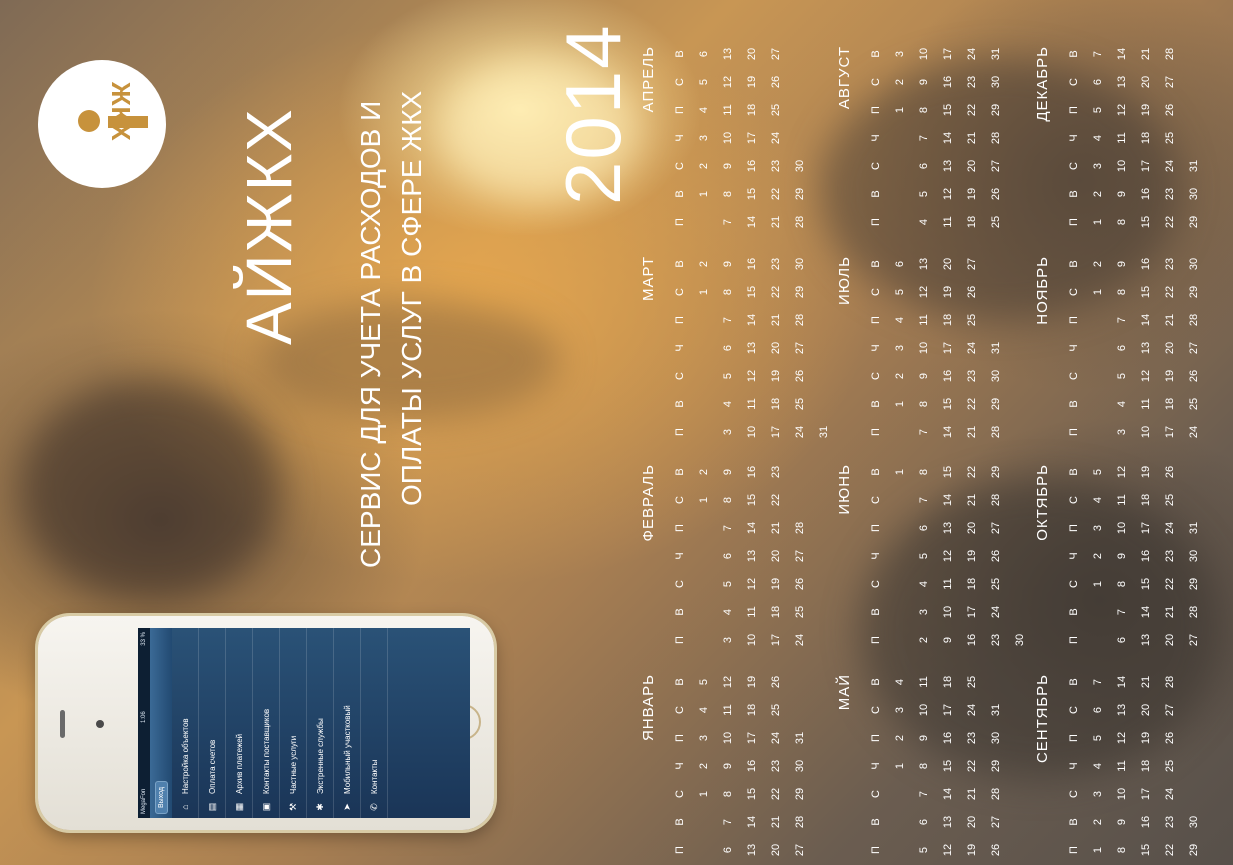 Image resolution: width=1233 pixels, height=865 pixels. Describe the element at coordinates (1042, 84) in the screenshot. I see `month-name: ДЕКАБРЬ` at that location.